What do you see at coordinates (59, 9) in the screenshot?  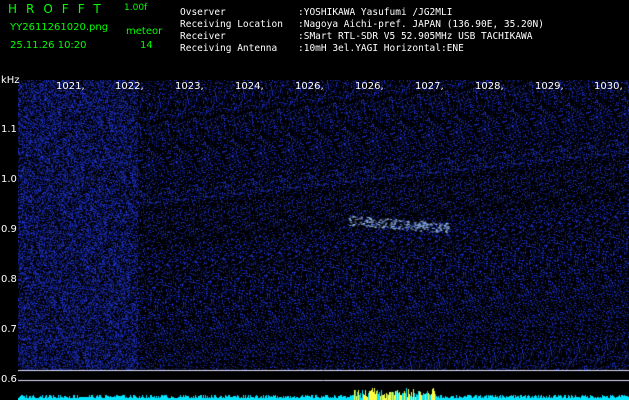 I see `app-title: HROFFT` at bounding box center [59, 9].